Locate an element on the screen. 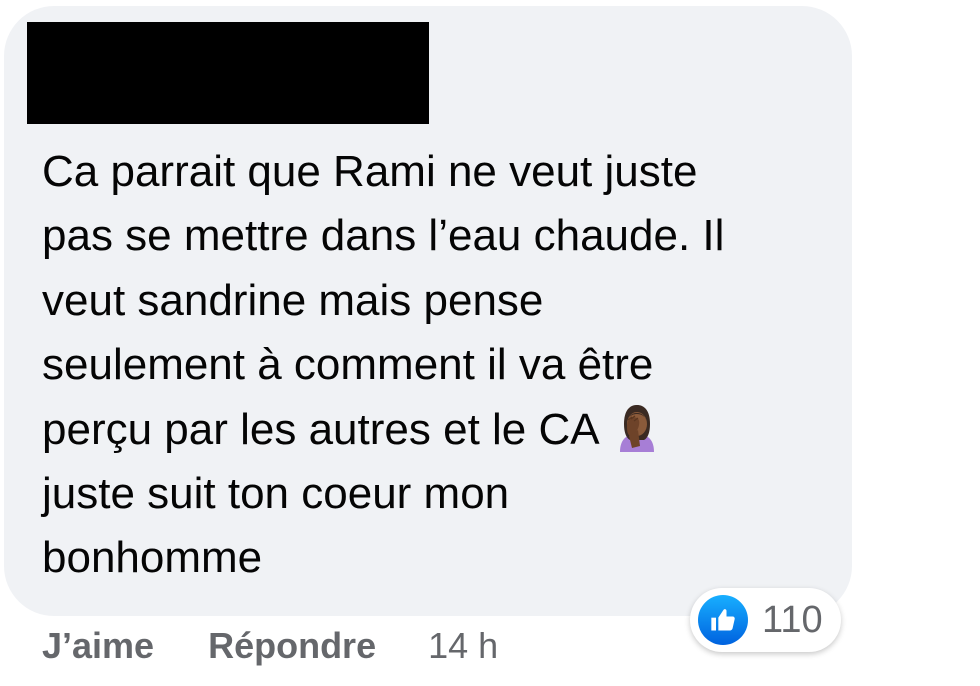 This screenshot has width=980, height=686. author-name is located at coordinates (225, 122).